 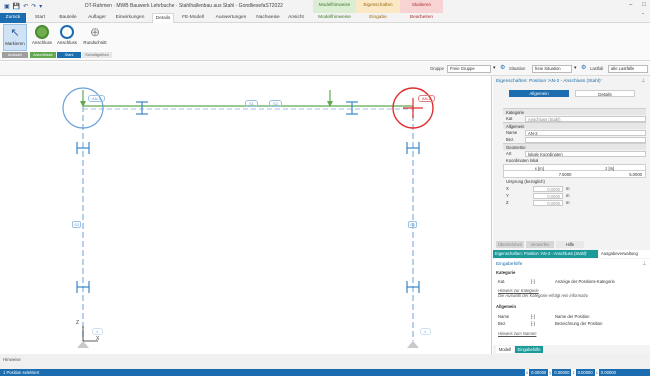 I want to click on member-label-s1: S1, so click(x=251, y=103).